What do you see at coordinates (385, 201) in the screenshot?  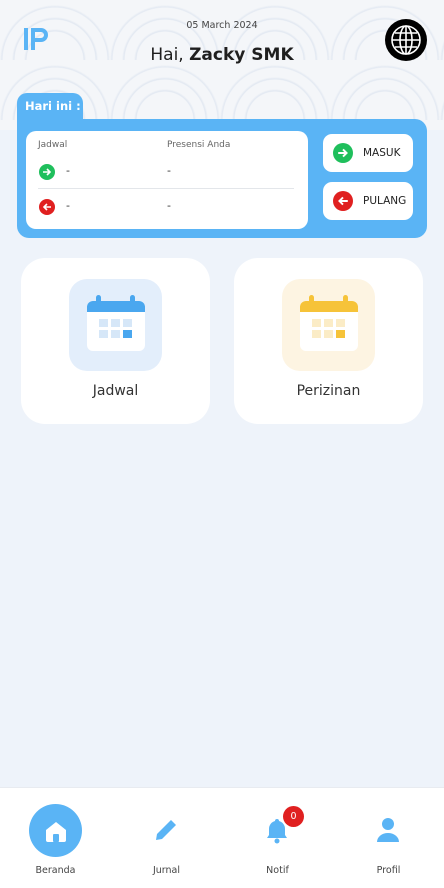 I see `checkout-label: PULANG` at bounding box center [385, 201].